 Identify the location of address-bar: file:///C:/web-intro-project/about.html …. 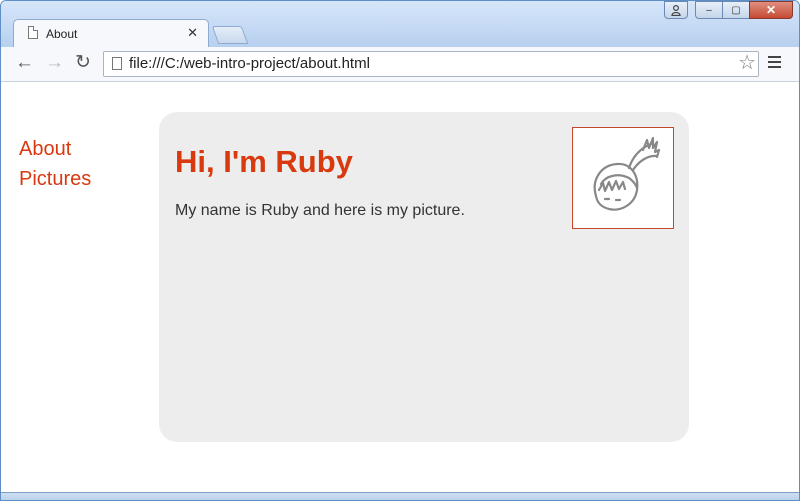
(431, 64).